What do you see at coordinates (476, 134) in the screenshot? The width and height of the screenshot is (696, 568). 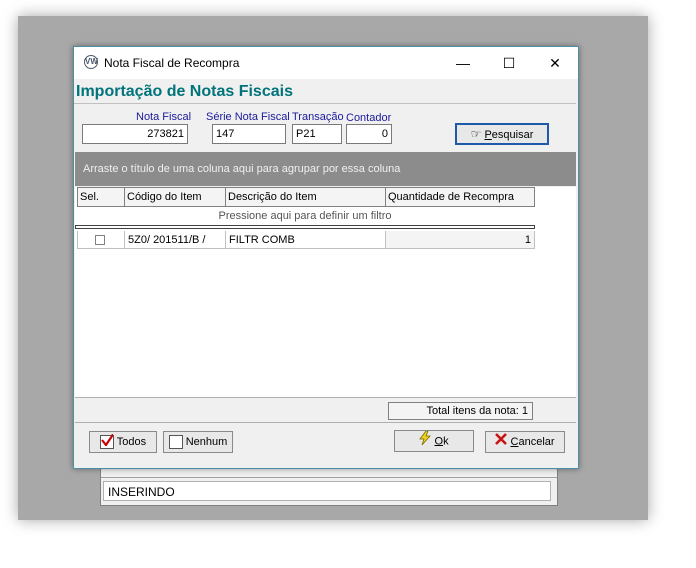 I see `pointing-hand-icon: ☞` at bounding box center [476, 134].